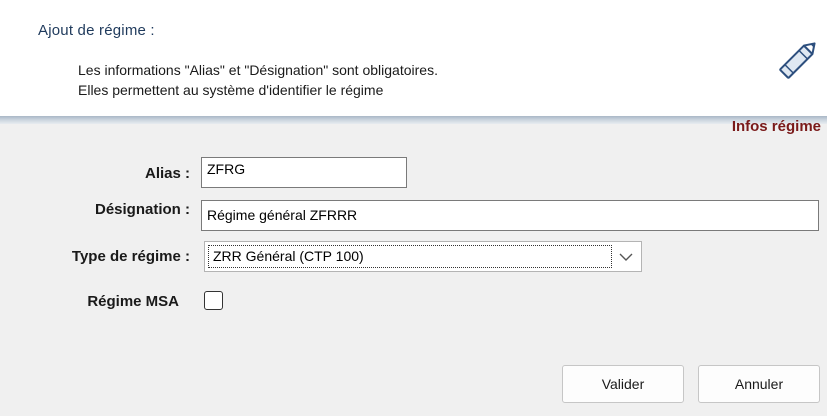 The image size is (827, 416). Describe the element at coordinates (410, 256) in the screenshot. I see `type-select-value: ZRR Général (CTP 100)` at that location.